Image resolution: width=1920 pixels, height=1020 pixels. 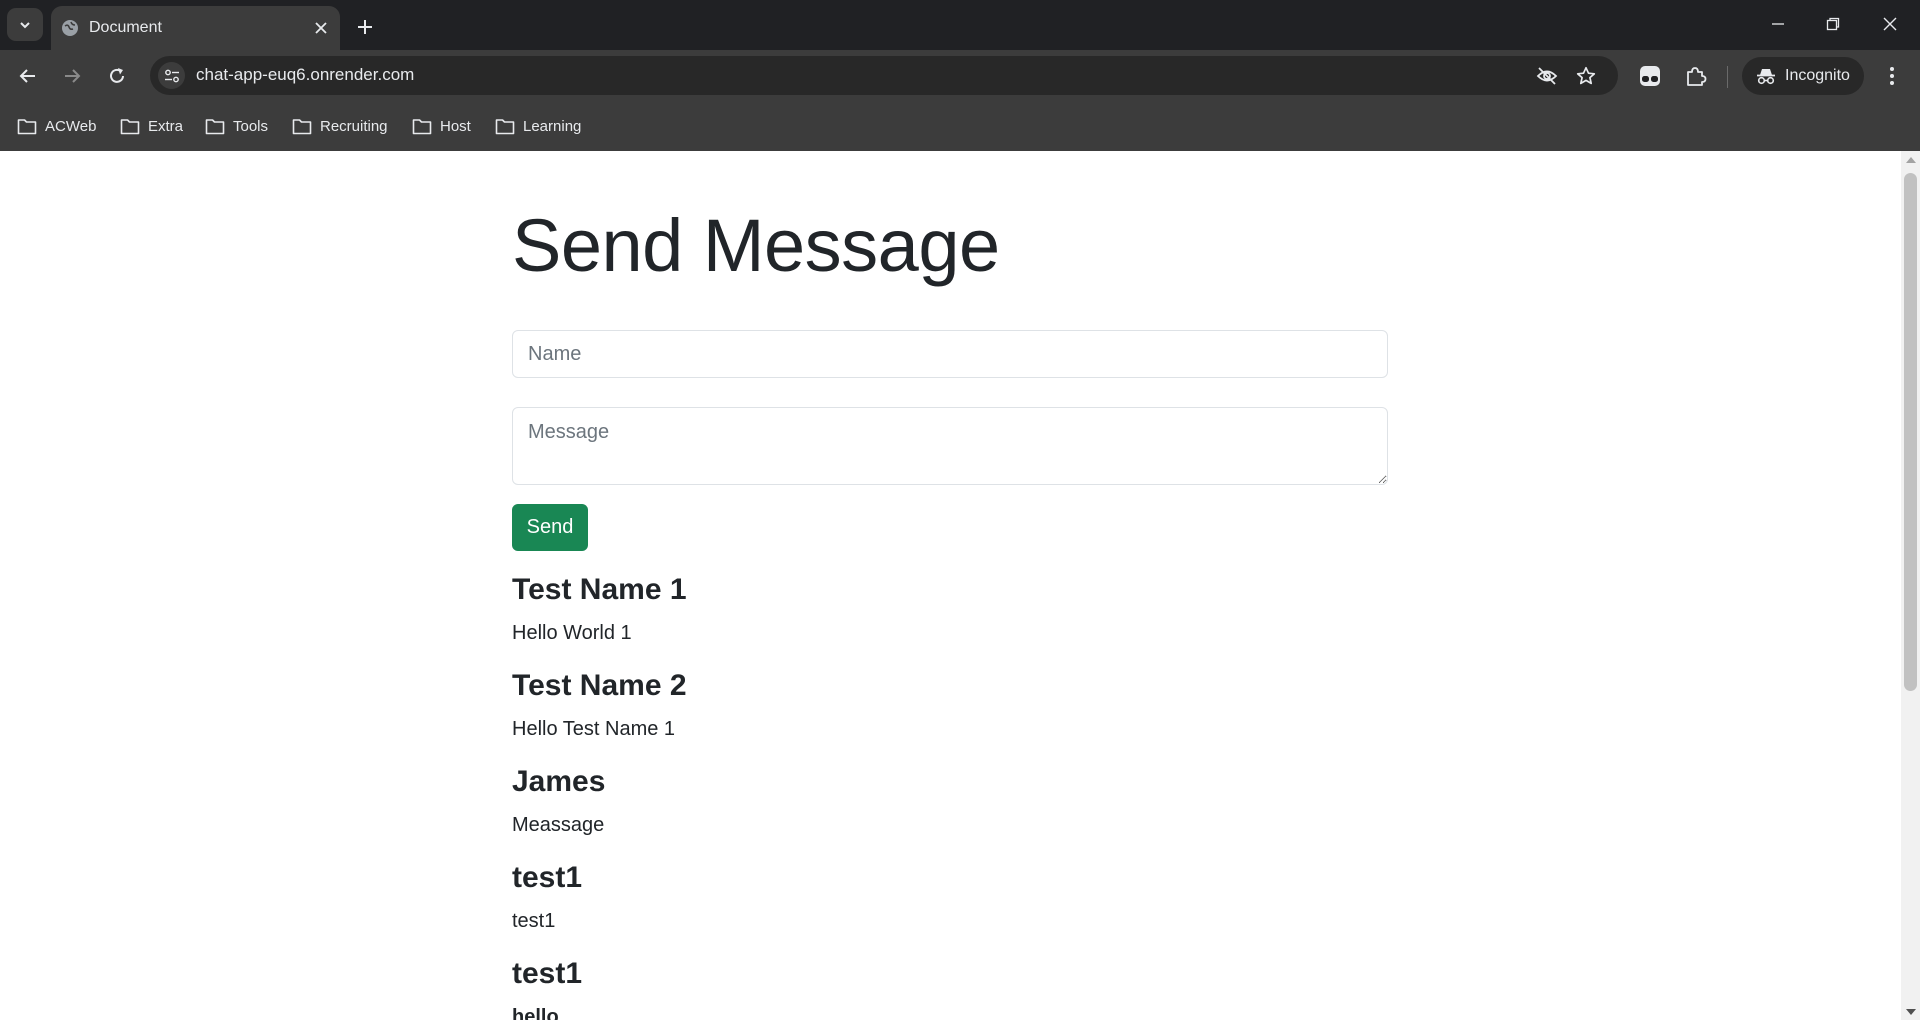 I want to click on bookmark-folder-extra: Extra, so click(x=151, y=126).